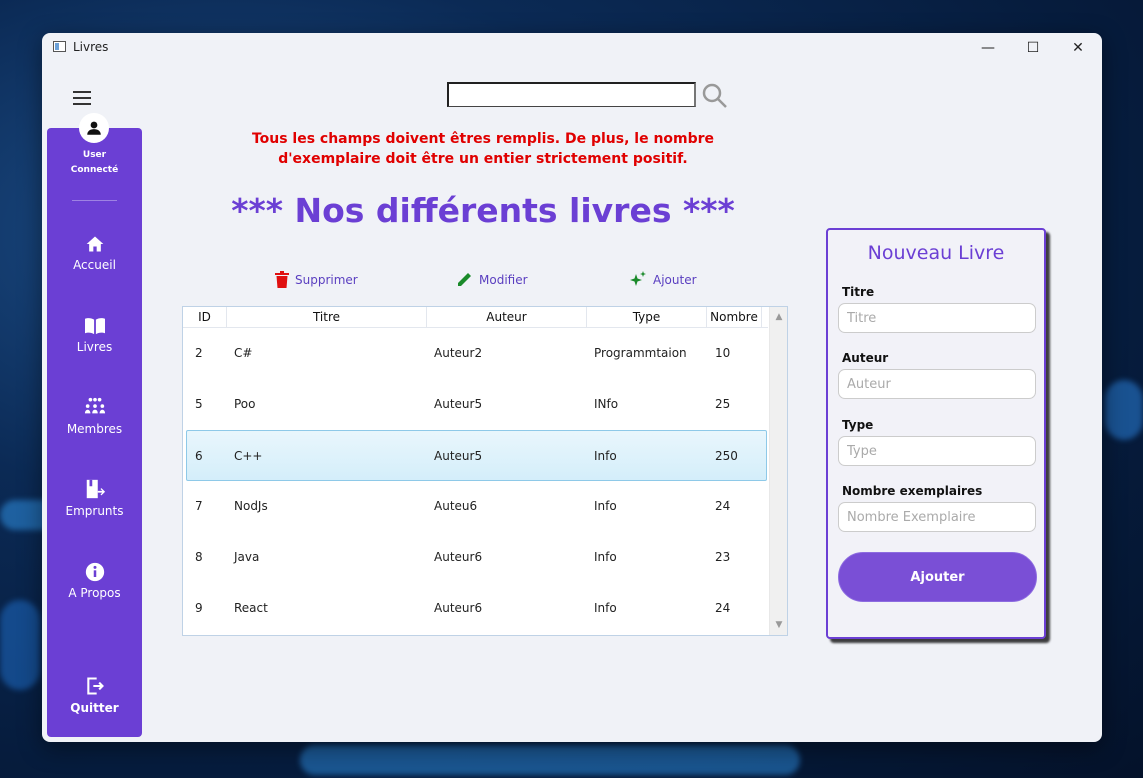 The height and width of the screenshot is (778, 1143). I want to click on sidebar-item-accueil: Accueil, so click(94, 260).